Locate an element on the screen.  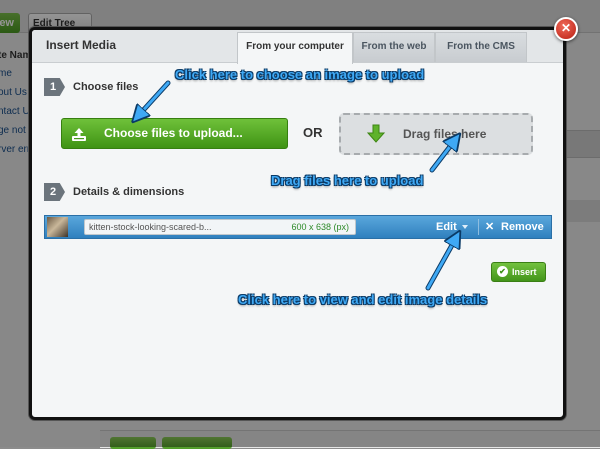
insert-button: ✔ Insert is located at coordinates (518, 272).